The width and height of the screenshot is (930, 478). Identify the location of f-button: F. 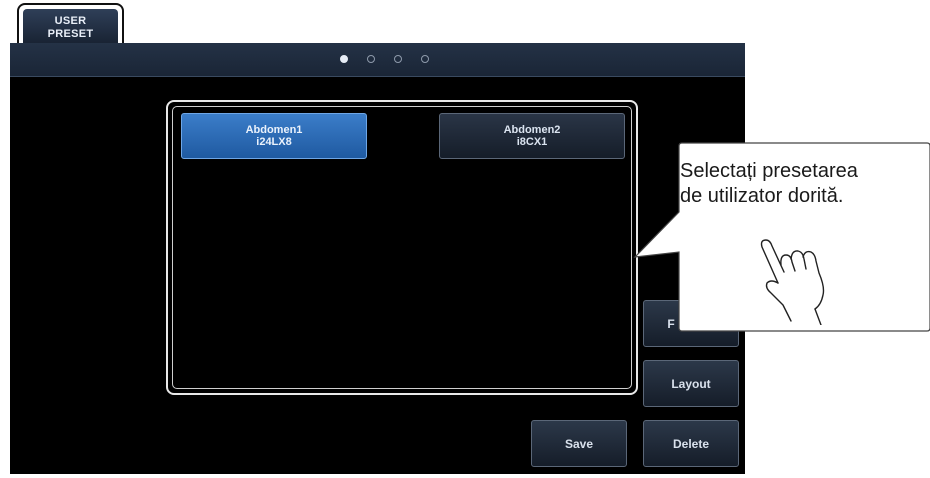
(691, 323).